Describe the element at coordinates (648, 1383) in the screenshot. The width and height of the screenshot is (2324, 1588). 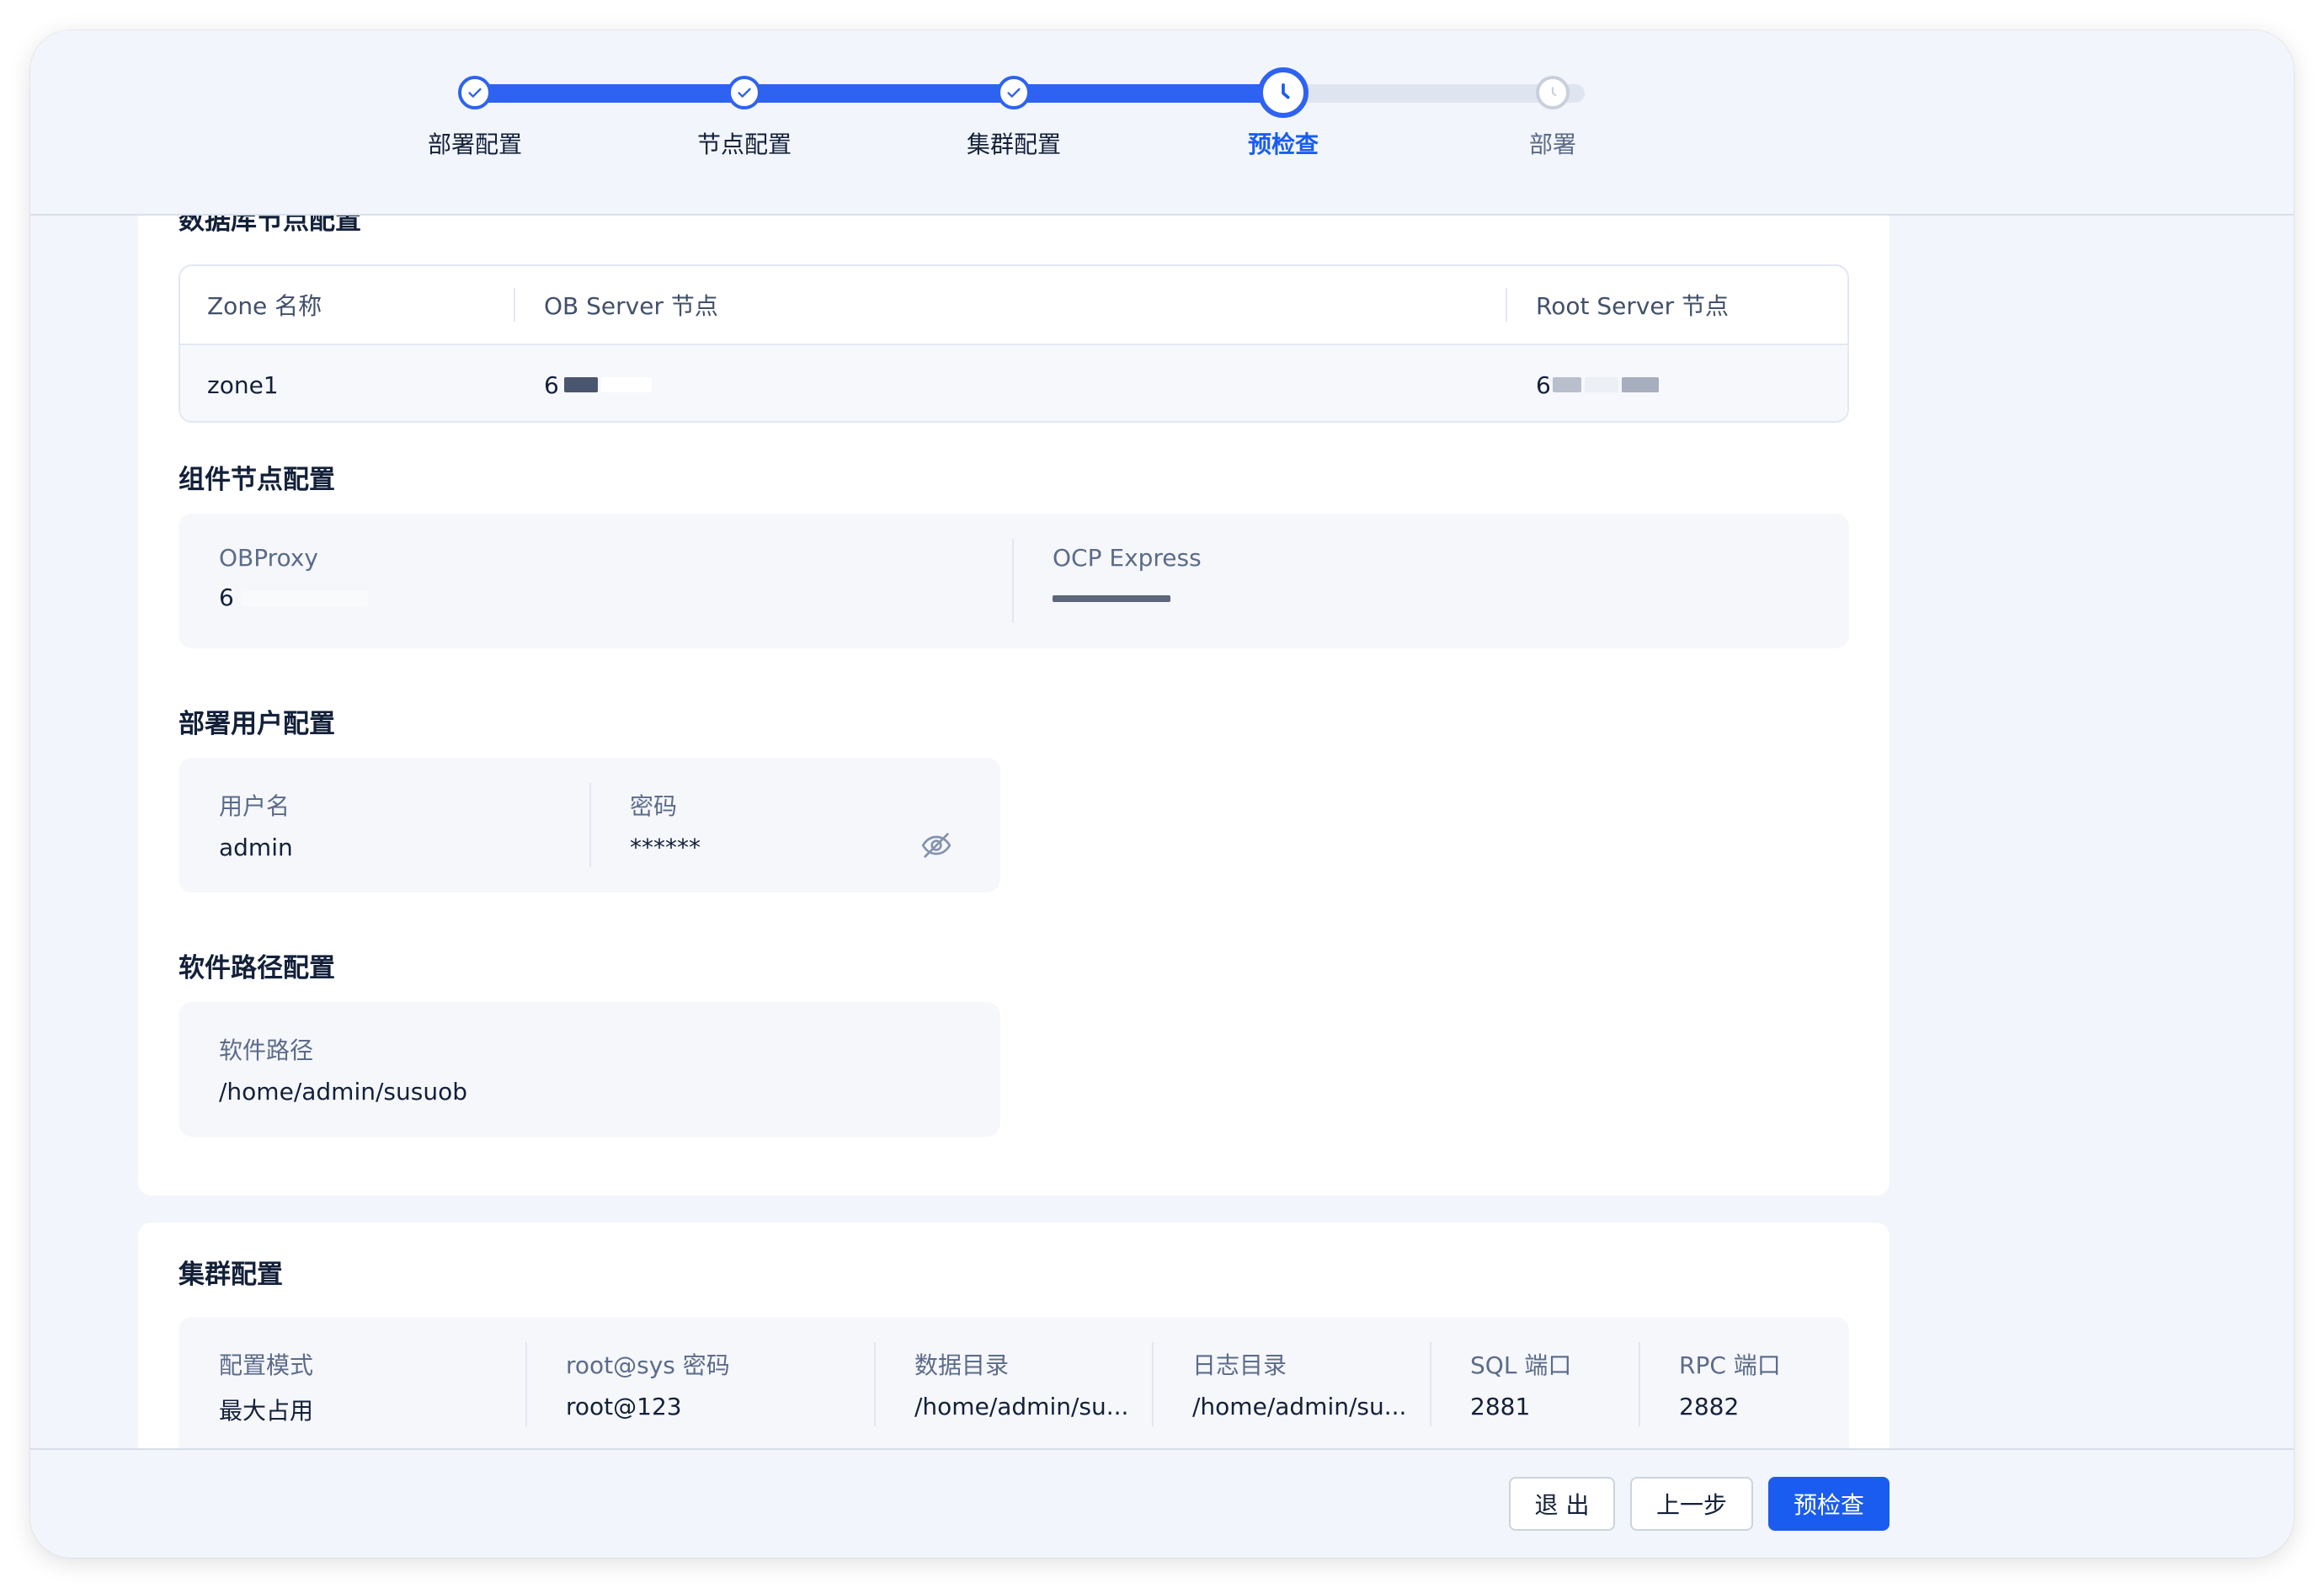
I see `root-password-field: root@sys 密码 root@123` at that location.